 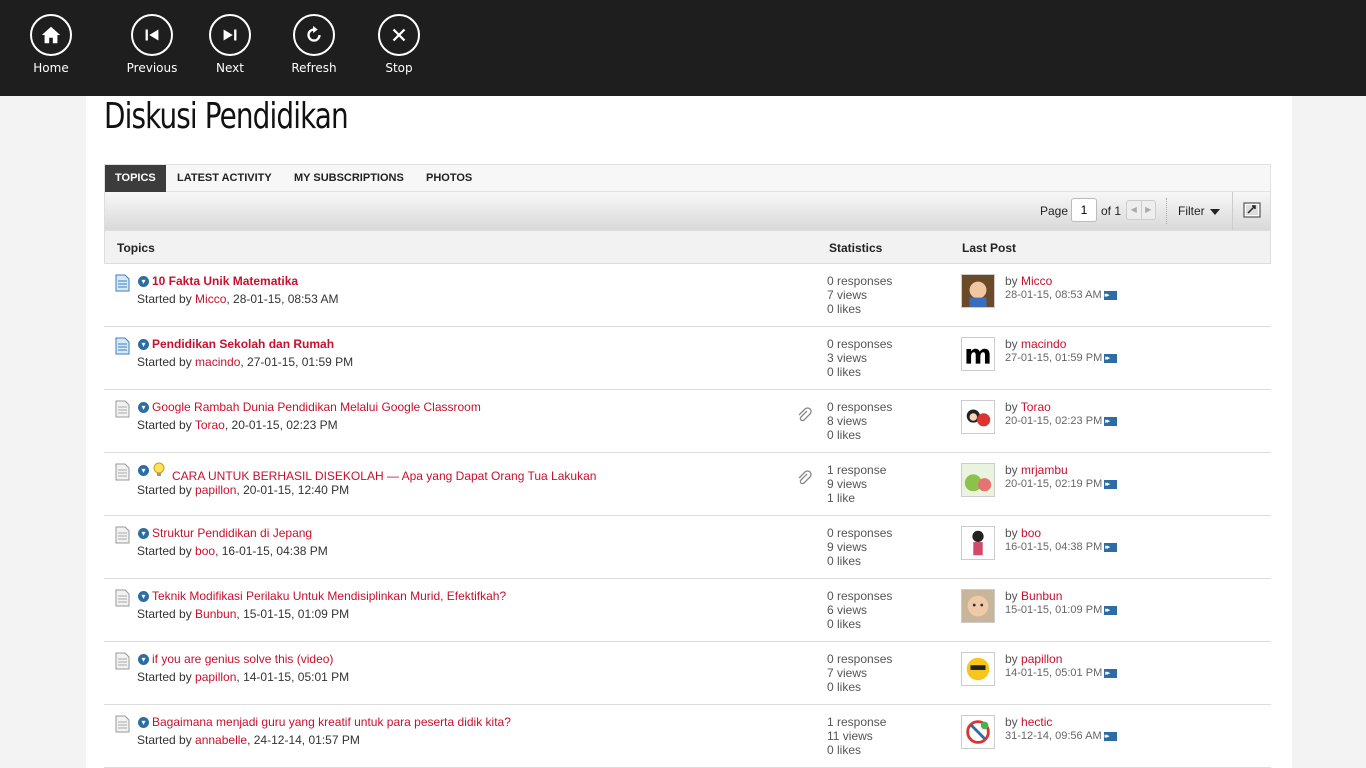 I want to click on topic-statistics: 0 responses 9 views 0 likes, so click(x=859, y=547).